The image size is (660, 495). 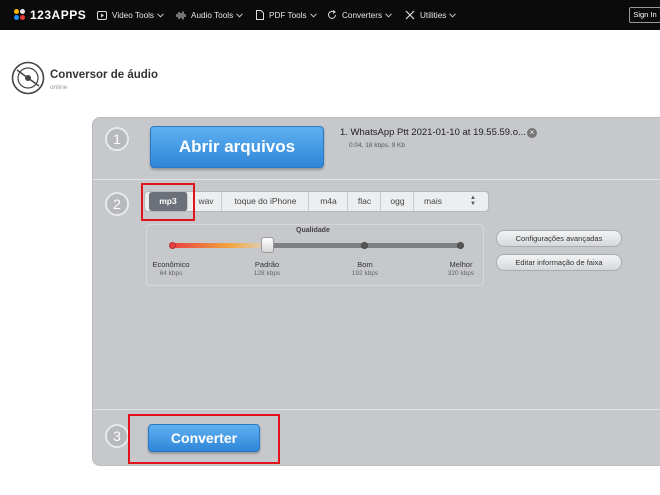 I want to click on quality-level-name: Padrão, so click(x=267, y=264).